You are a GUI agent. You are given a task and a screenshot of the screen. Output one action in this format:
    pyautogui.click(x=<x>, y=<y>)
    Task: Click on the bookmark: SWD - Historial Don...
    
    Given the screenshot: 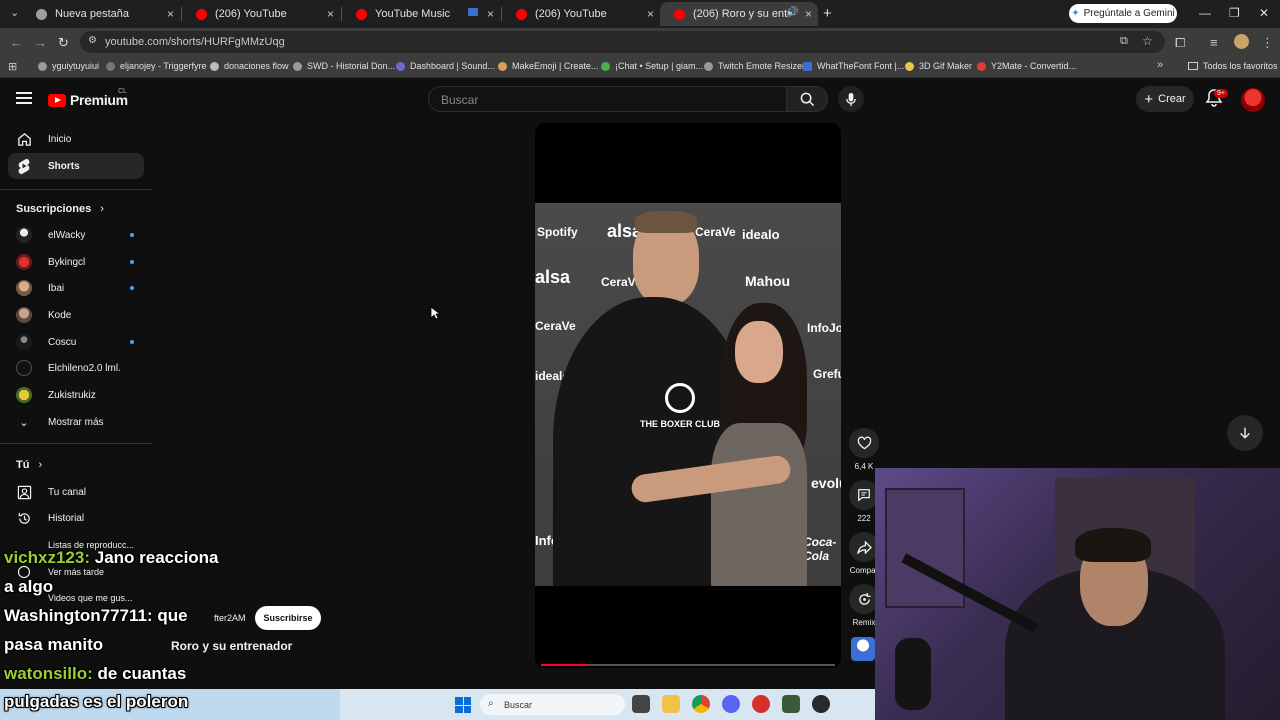 What is the action you would take?
    pyautogui.click(x=344, y=66)
    